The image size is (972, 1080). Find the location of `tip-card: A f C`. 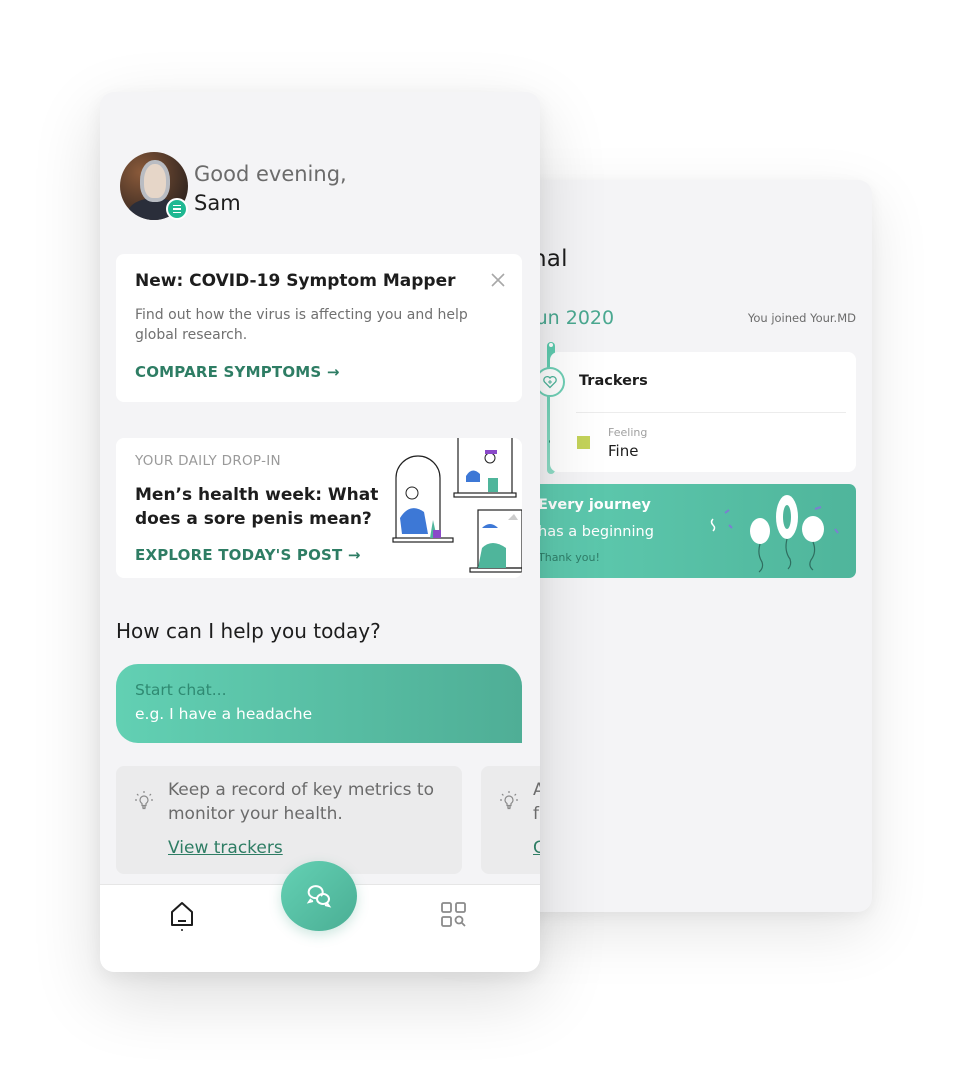

tip-card: A f C is located at coordinates (510, 820).